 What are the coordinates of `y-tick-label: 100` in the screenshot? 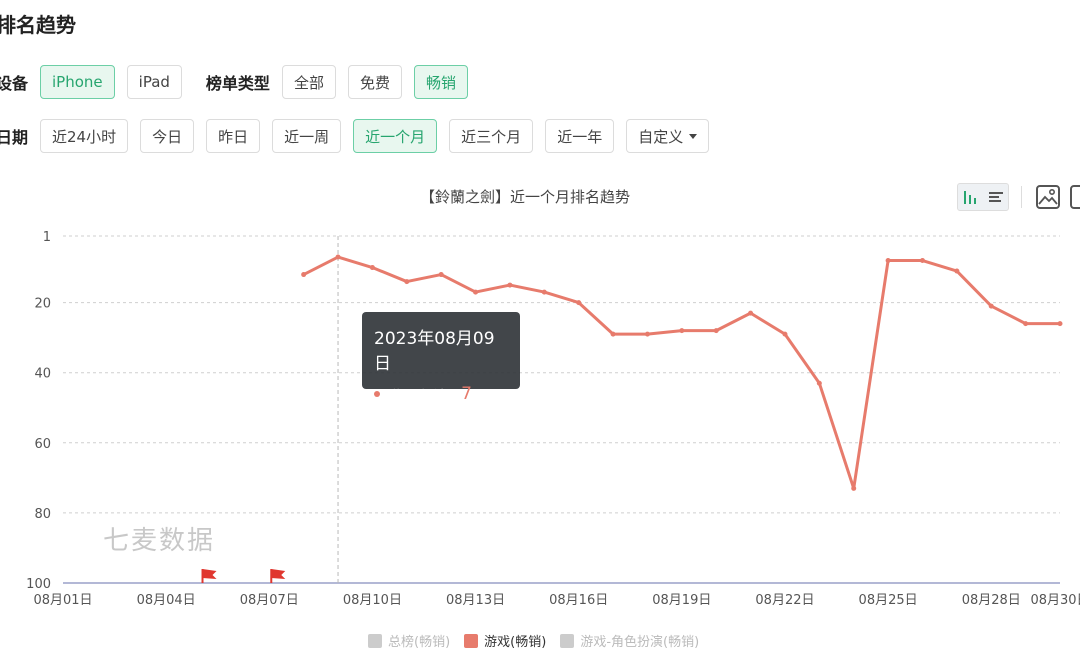 It's located at (38, 584).